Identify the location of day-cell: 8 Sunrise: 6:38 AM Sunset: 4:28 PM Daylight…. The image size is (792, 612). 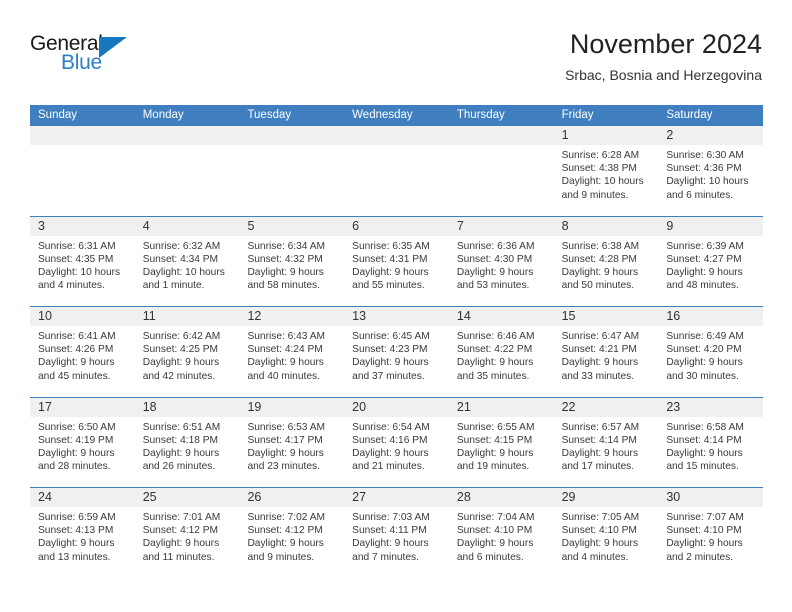
(606, 261).